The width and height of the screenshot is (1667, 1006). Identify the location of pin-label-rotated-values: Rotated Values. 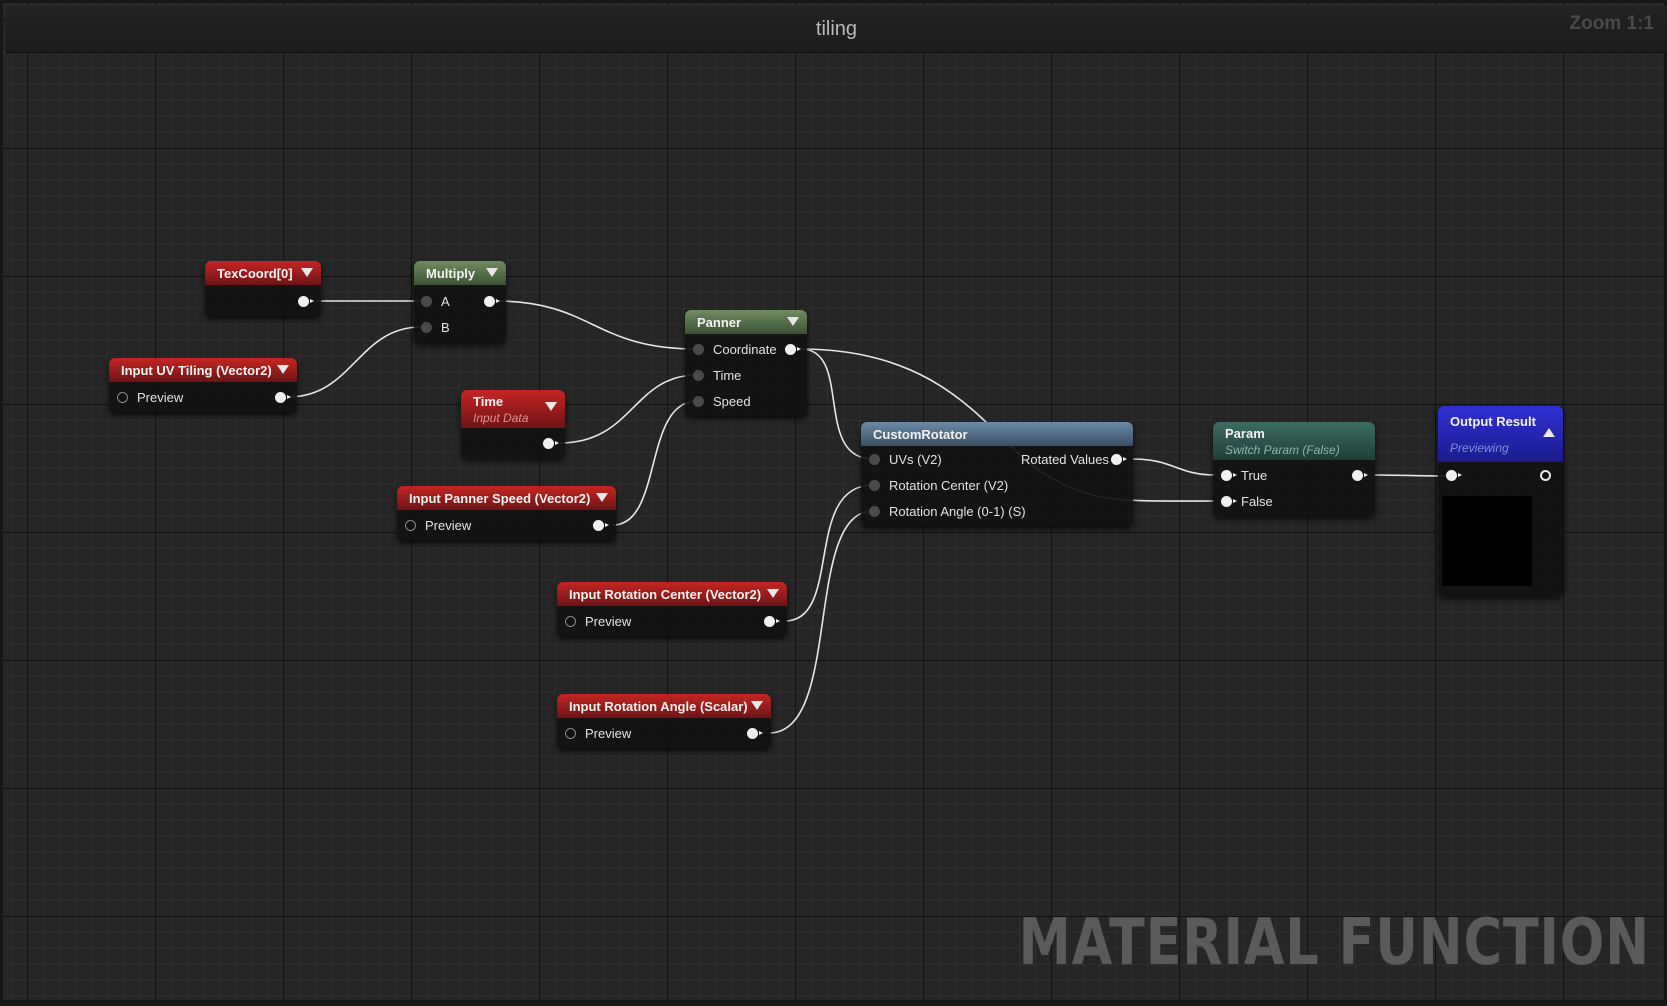
(1065, 459).